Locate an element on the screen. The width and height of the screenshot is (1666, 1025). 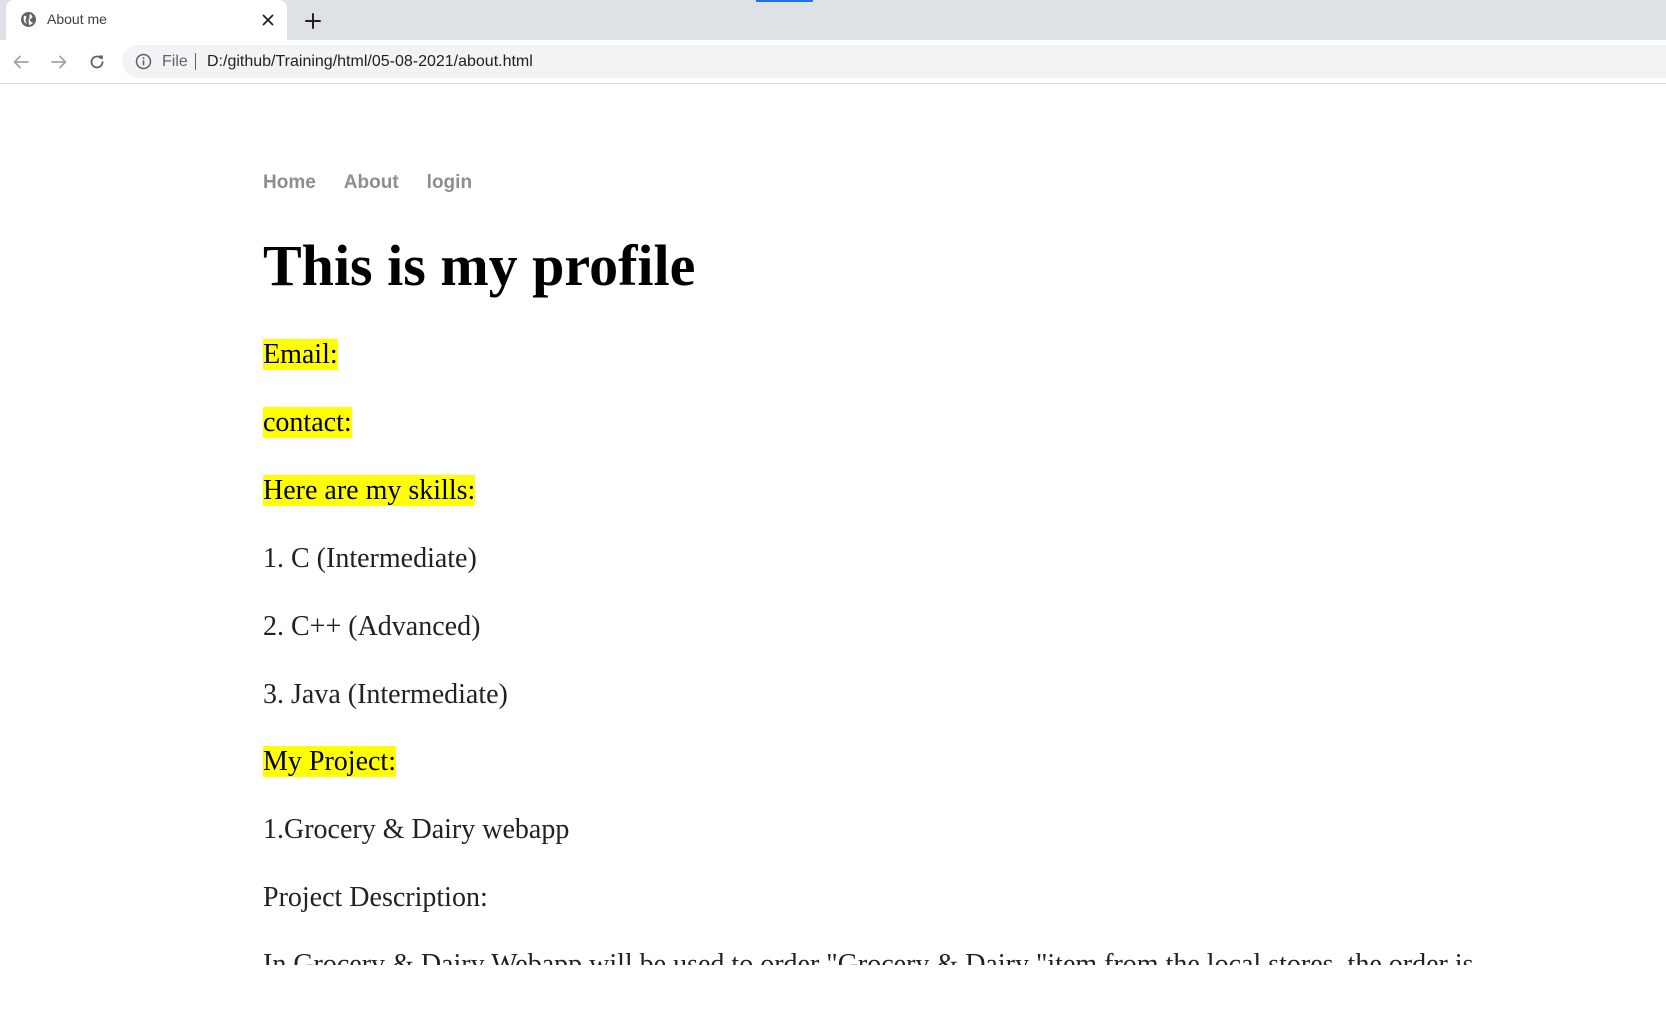
page-title: This is my profile is located at coordinates (479, 265).